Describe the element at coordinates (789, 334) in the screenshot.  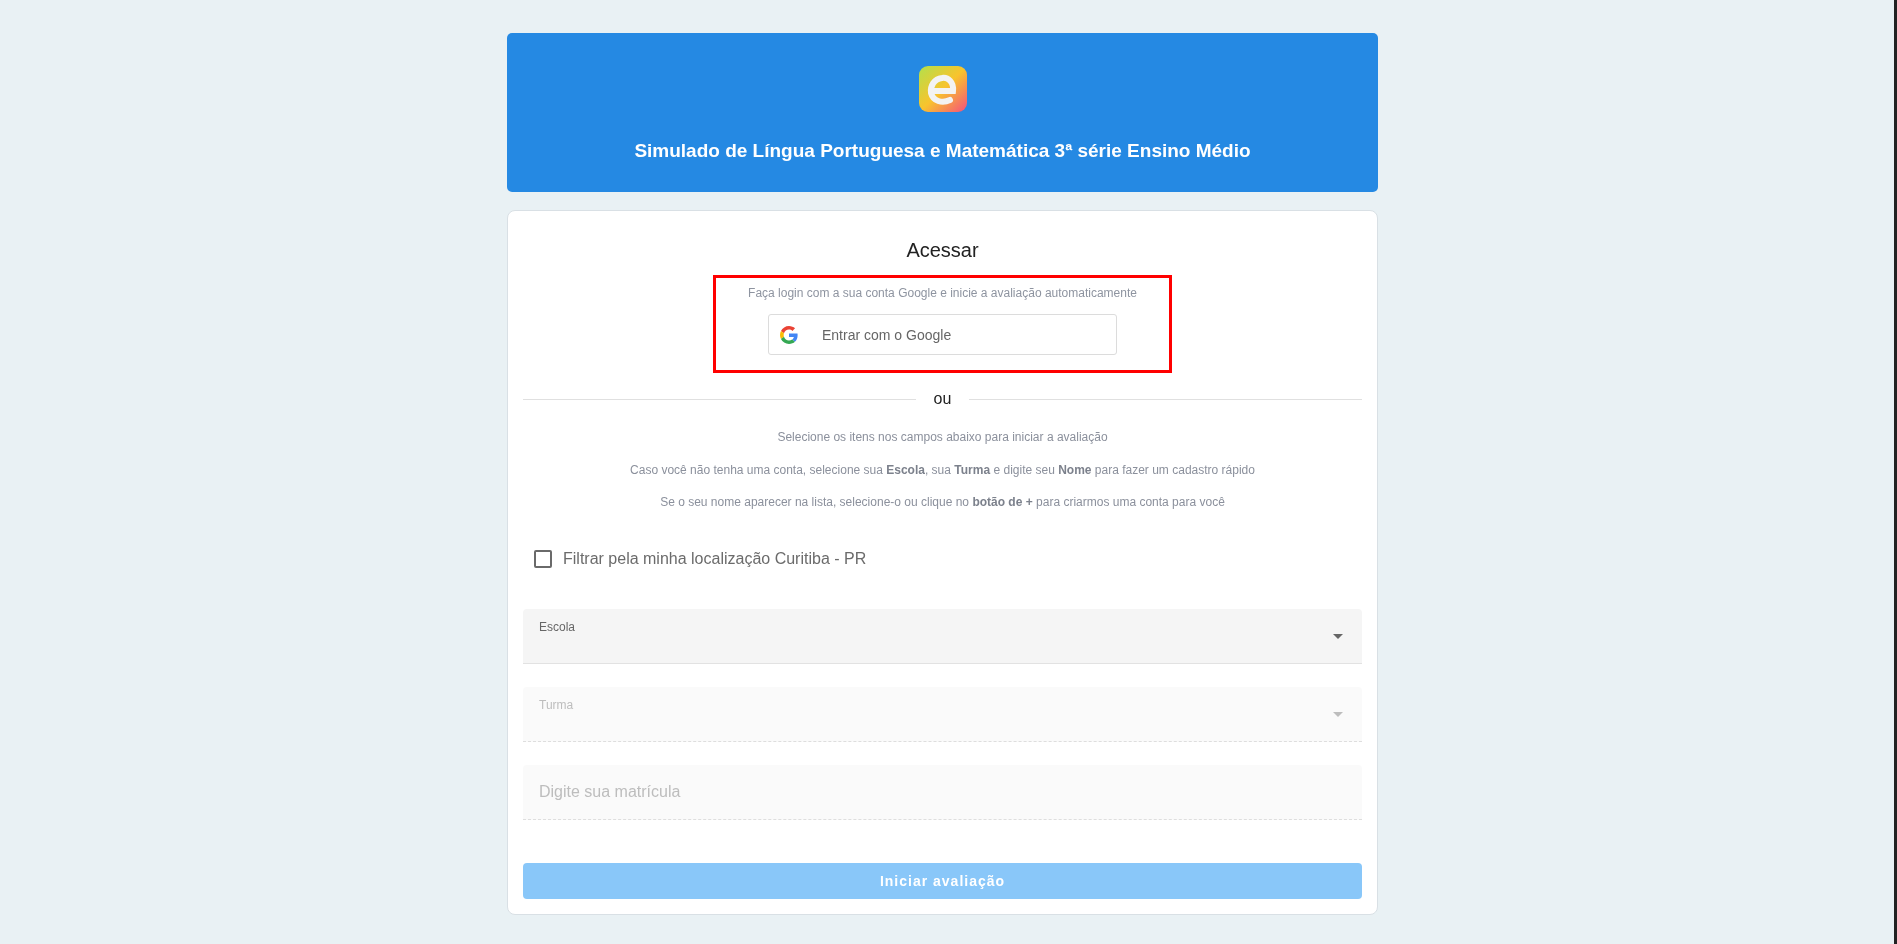
I see `google-logo-icon` at that location.